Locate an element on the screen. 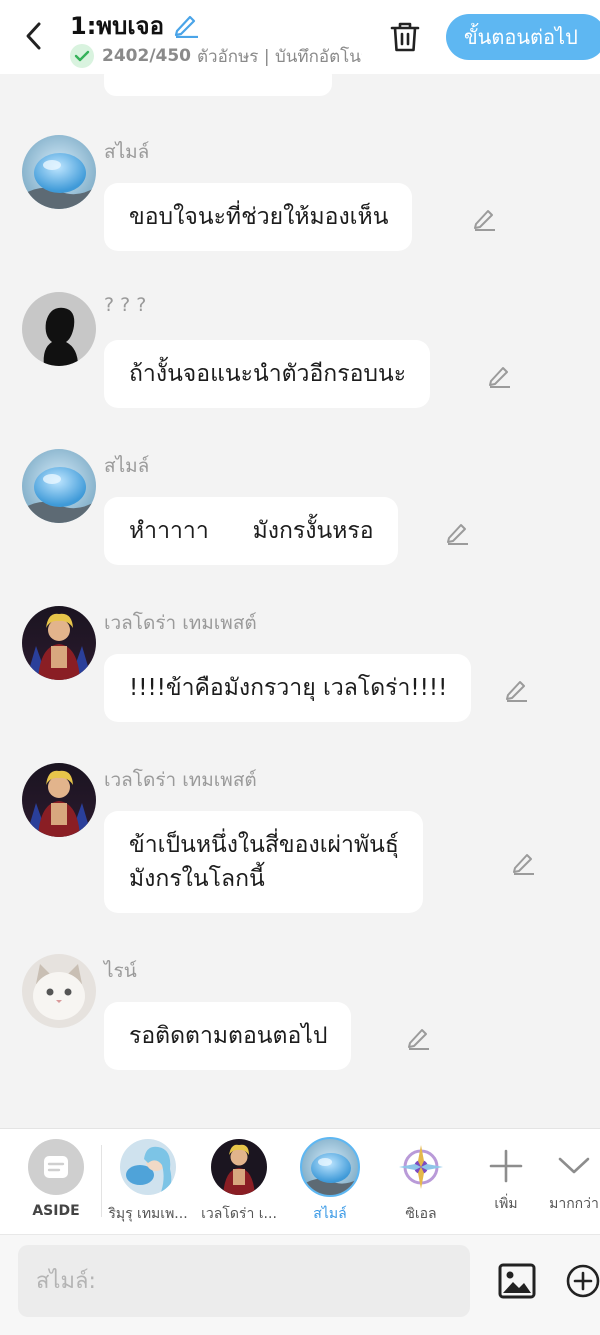 The image size is (600, 1335). plus-circle-icon is located at coordinates (583, 1281).